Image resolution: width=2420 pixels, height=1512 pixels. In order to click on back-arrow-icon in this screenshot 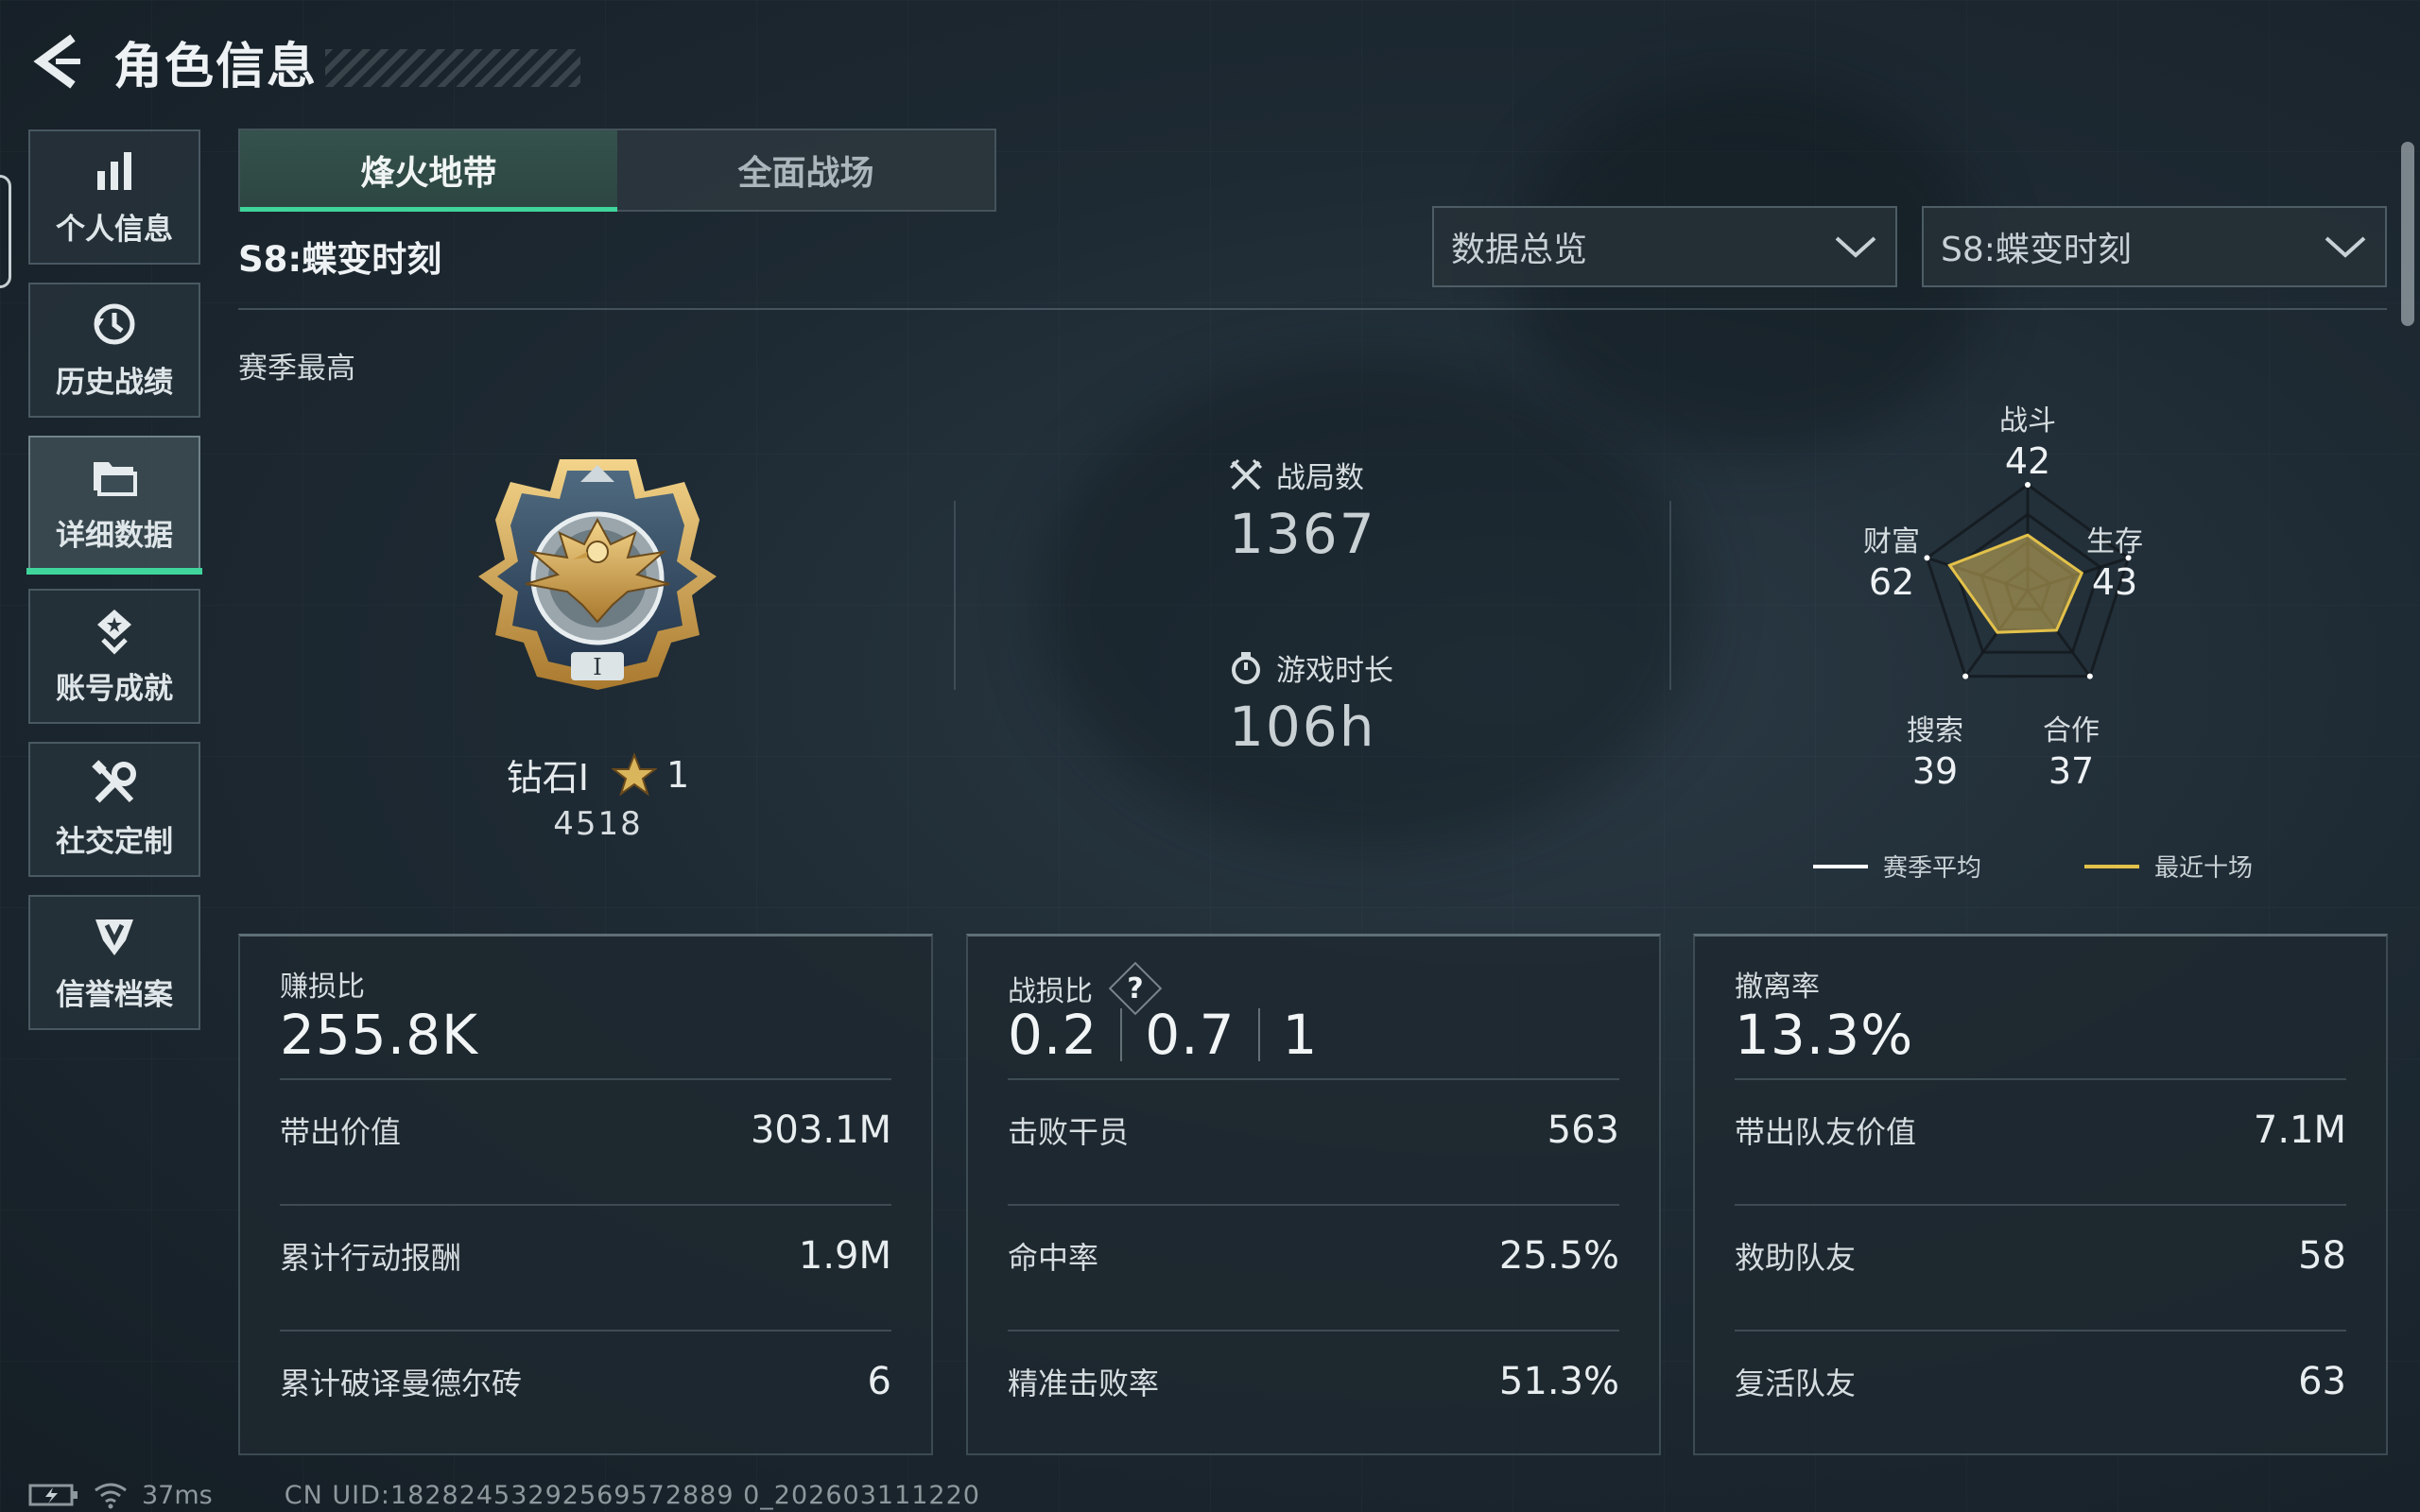, I will do `click(56, 61)`.